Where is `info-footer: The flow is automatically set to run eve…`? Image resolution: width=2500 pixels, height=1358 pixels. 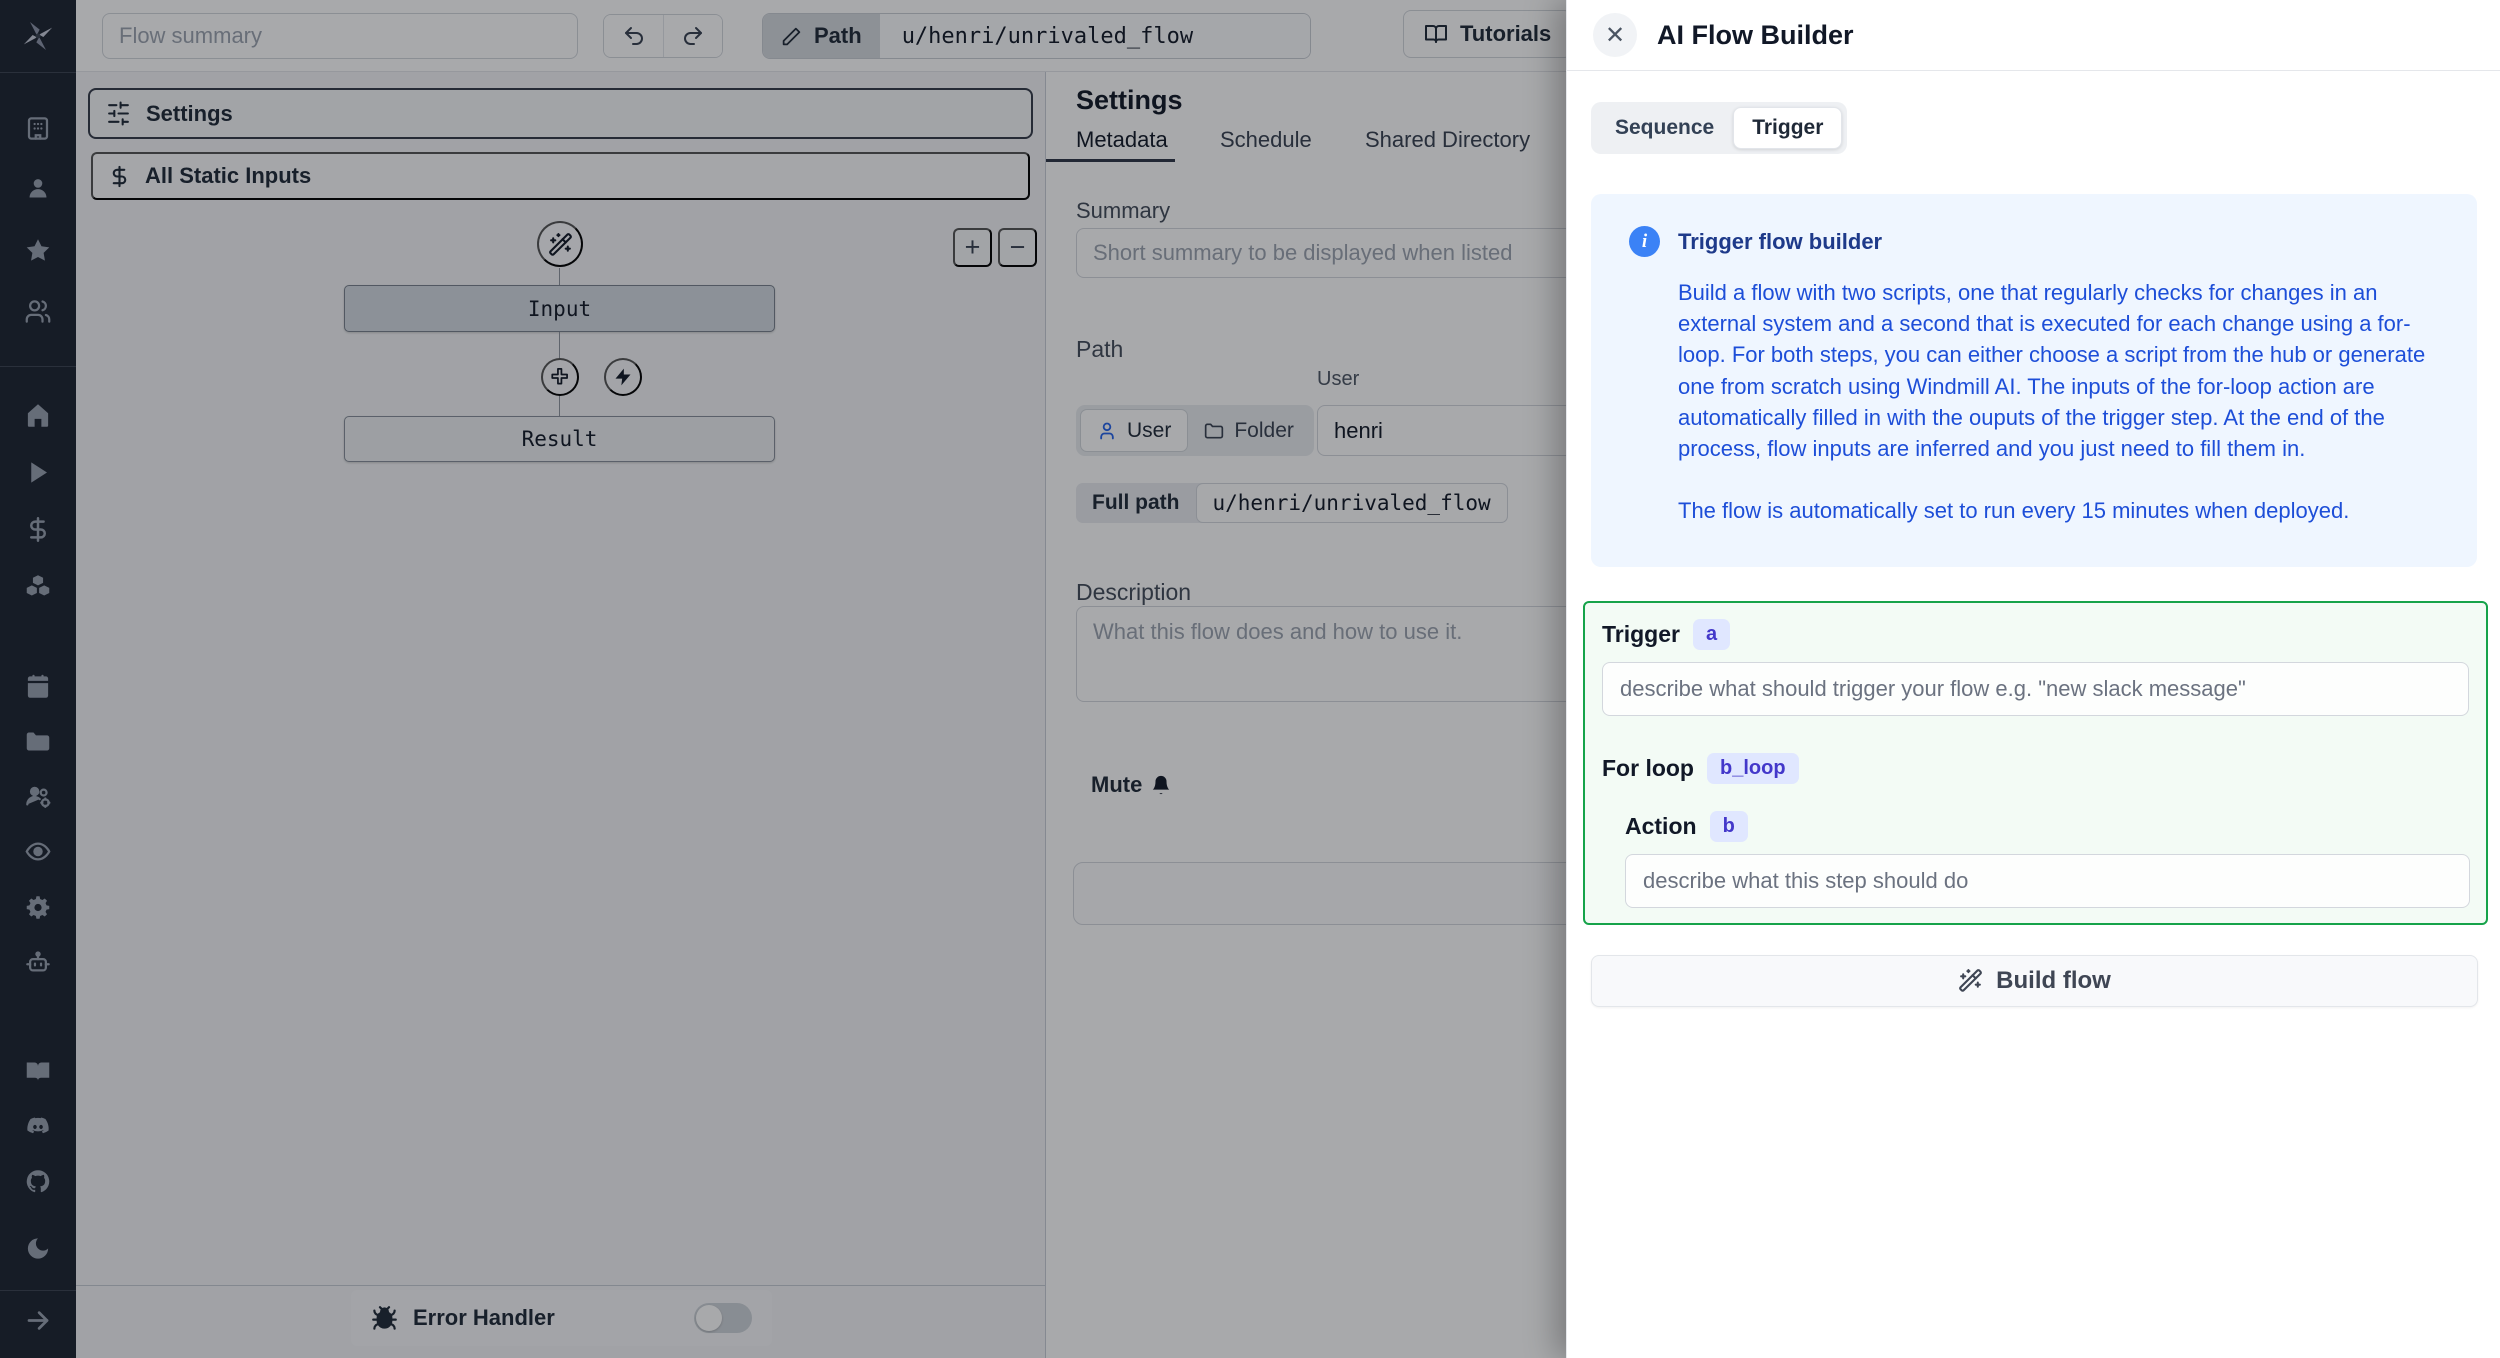 info-footer: The flow is automatically set to run eve… is located at coordinates (2014, 511).